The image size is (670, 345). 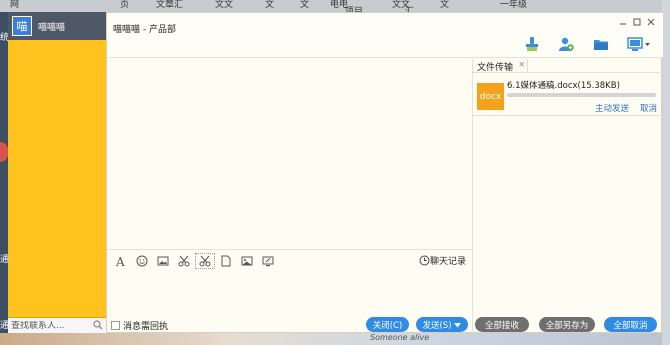 What do you see at coordinates (247, 261) in the screenshot?
I see `picture-icon` at bounding box center [247, 261].